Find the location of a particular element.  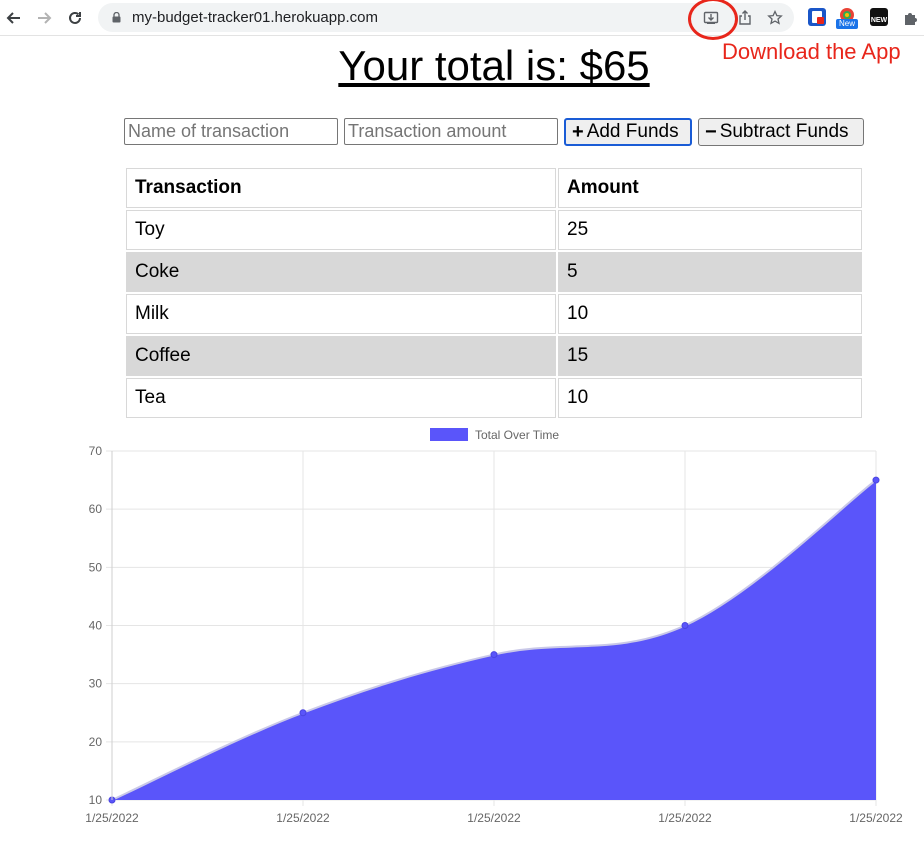

add-funds-button: + Add Funds is located at coordinates (628, 132).